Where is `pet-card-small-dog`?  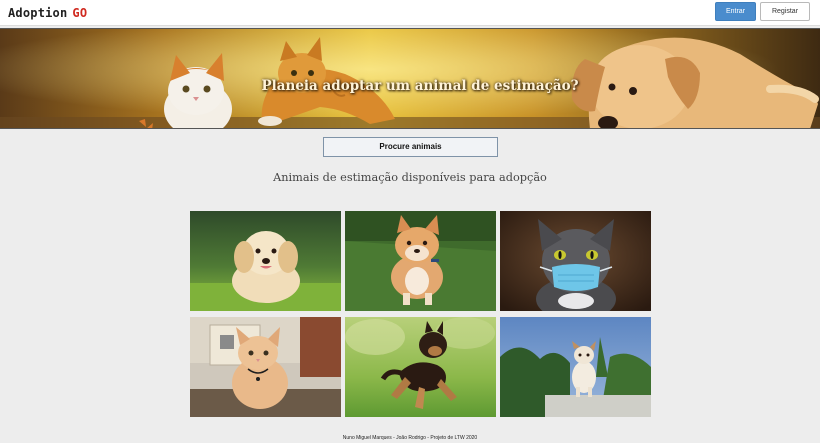 pet-card-small-dog is located at coordinates (575, 367).